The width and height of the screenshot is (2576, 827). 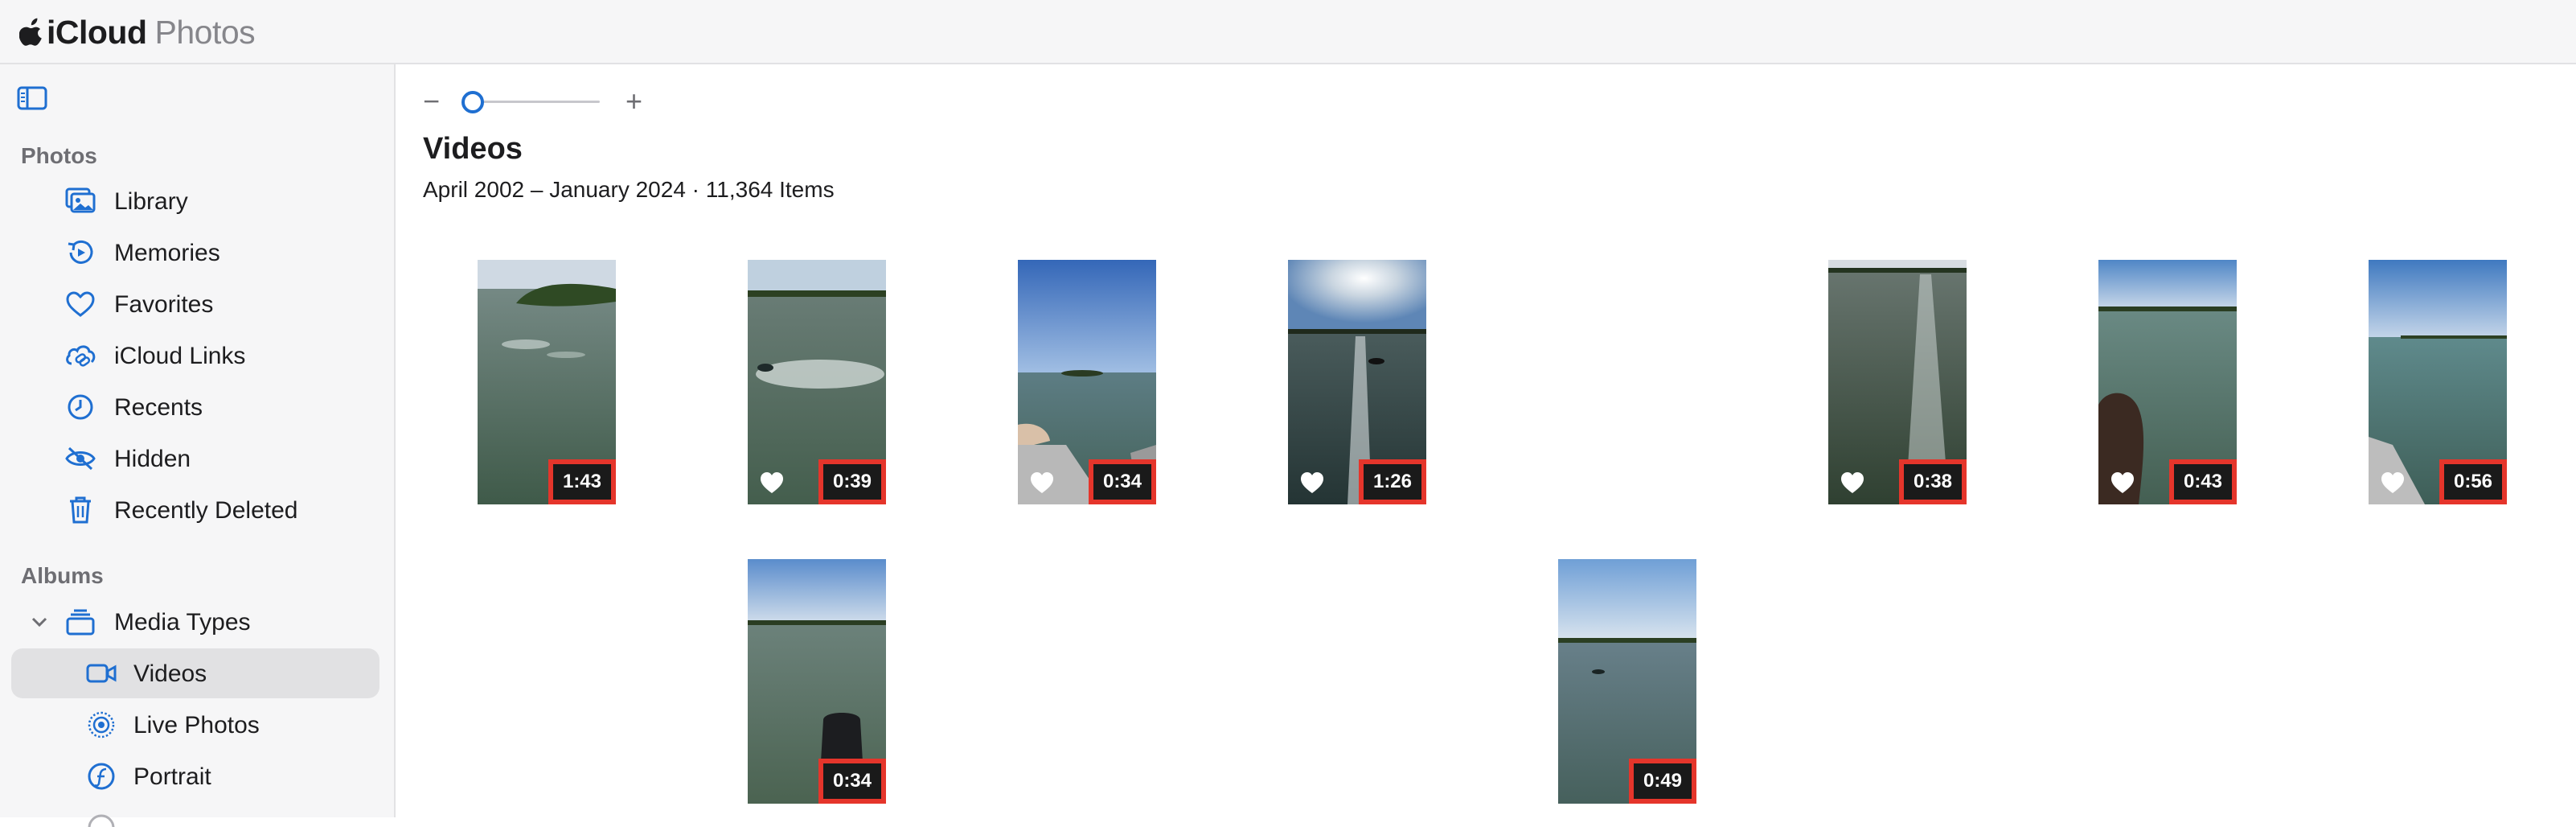 I want to click on duration-badge: 0:43, so click(x=2203, y=481).